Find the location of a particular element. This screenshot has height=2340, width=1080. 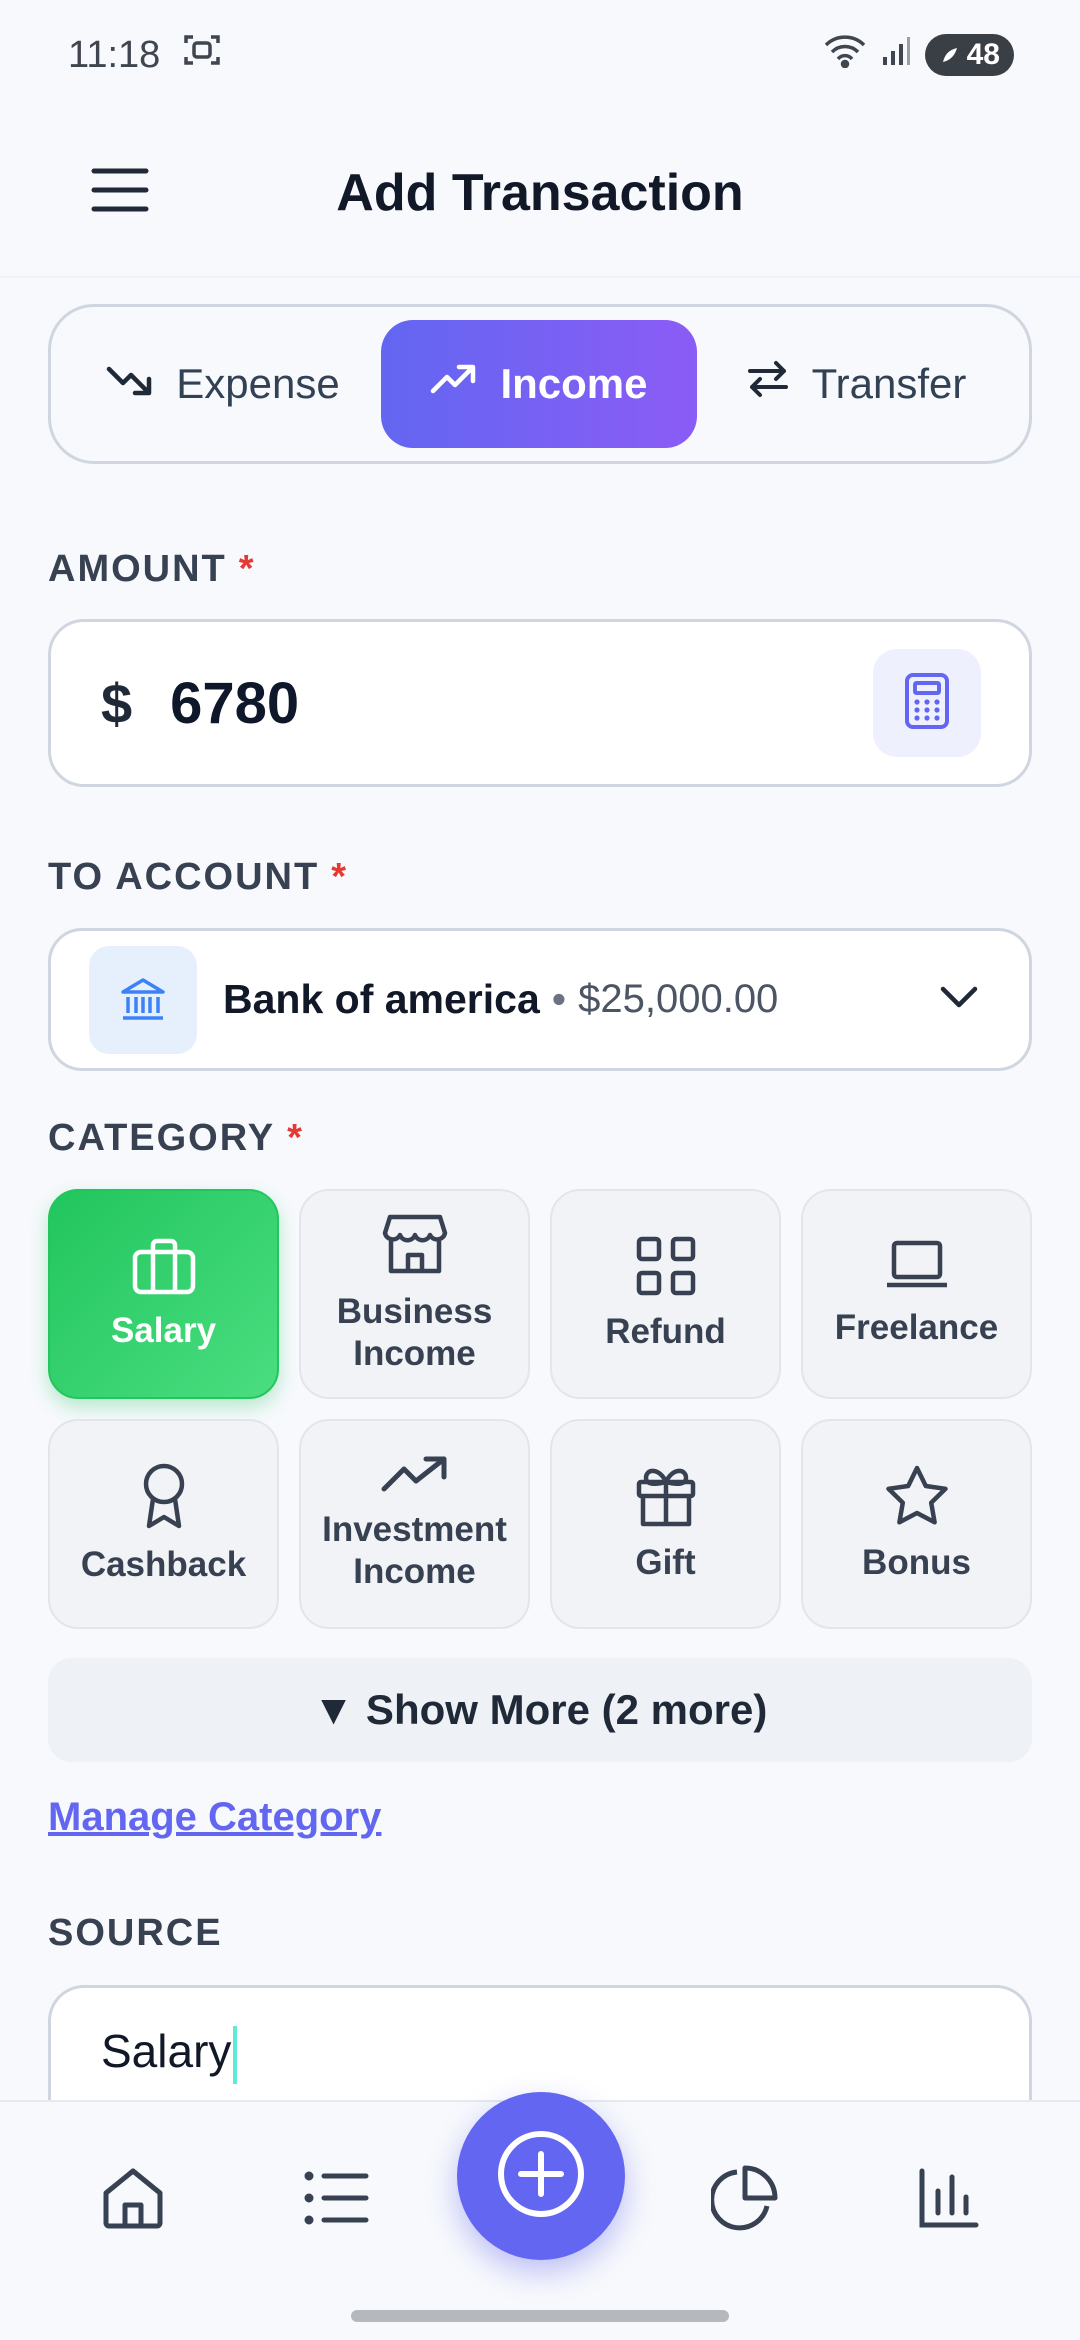

category-label-text: CATEGORY is located at coordinates (162, 1138).